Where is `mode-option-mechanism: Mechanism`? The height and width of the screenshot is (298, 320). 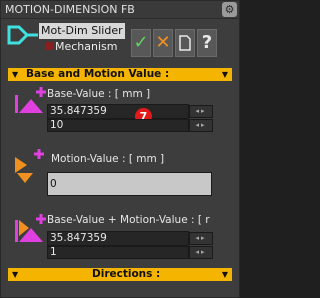 mode-option-mechanism: Mechanism is located at coordinates (86, 47).